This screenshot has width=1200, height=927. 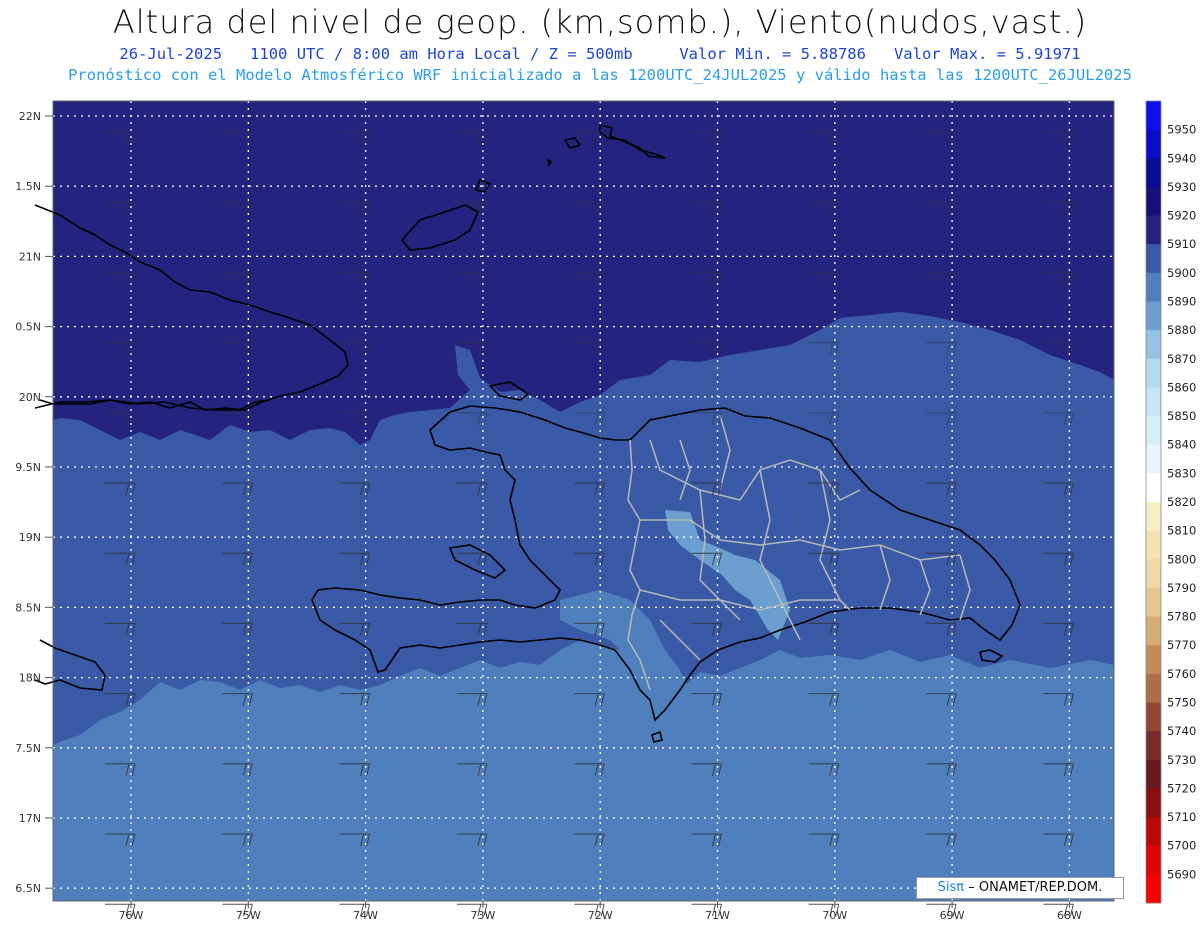 I want to click on colorbar-label: 5770, so click(x=1181, y=645).